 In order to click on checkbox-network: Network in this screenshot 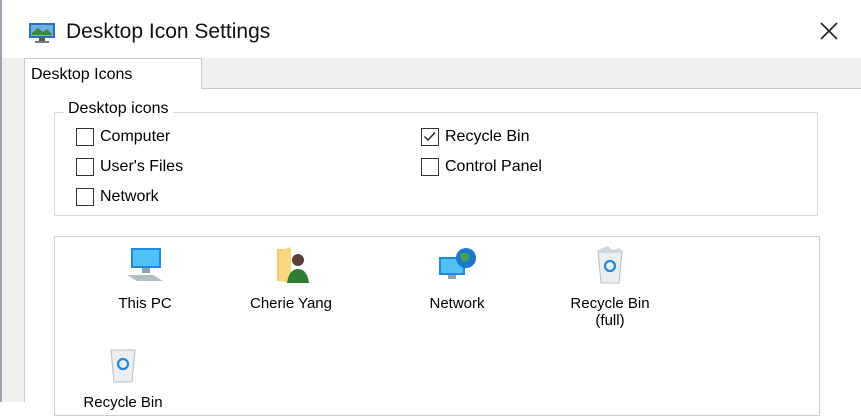, I will do `click(117, 197)`.